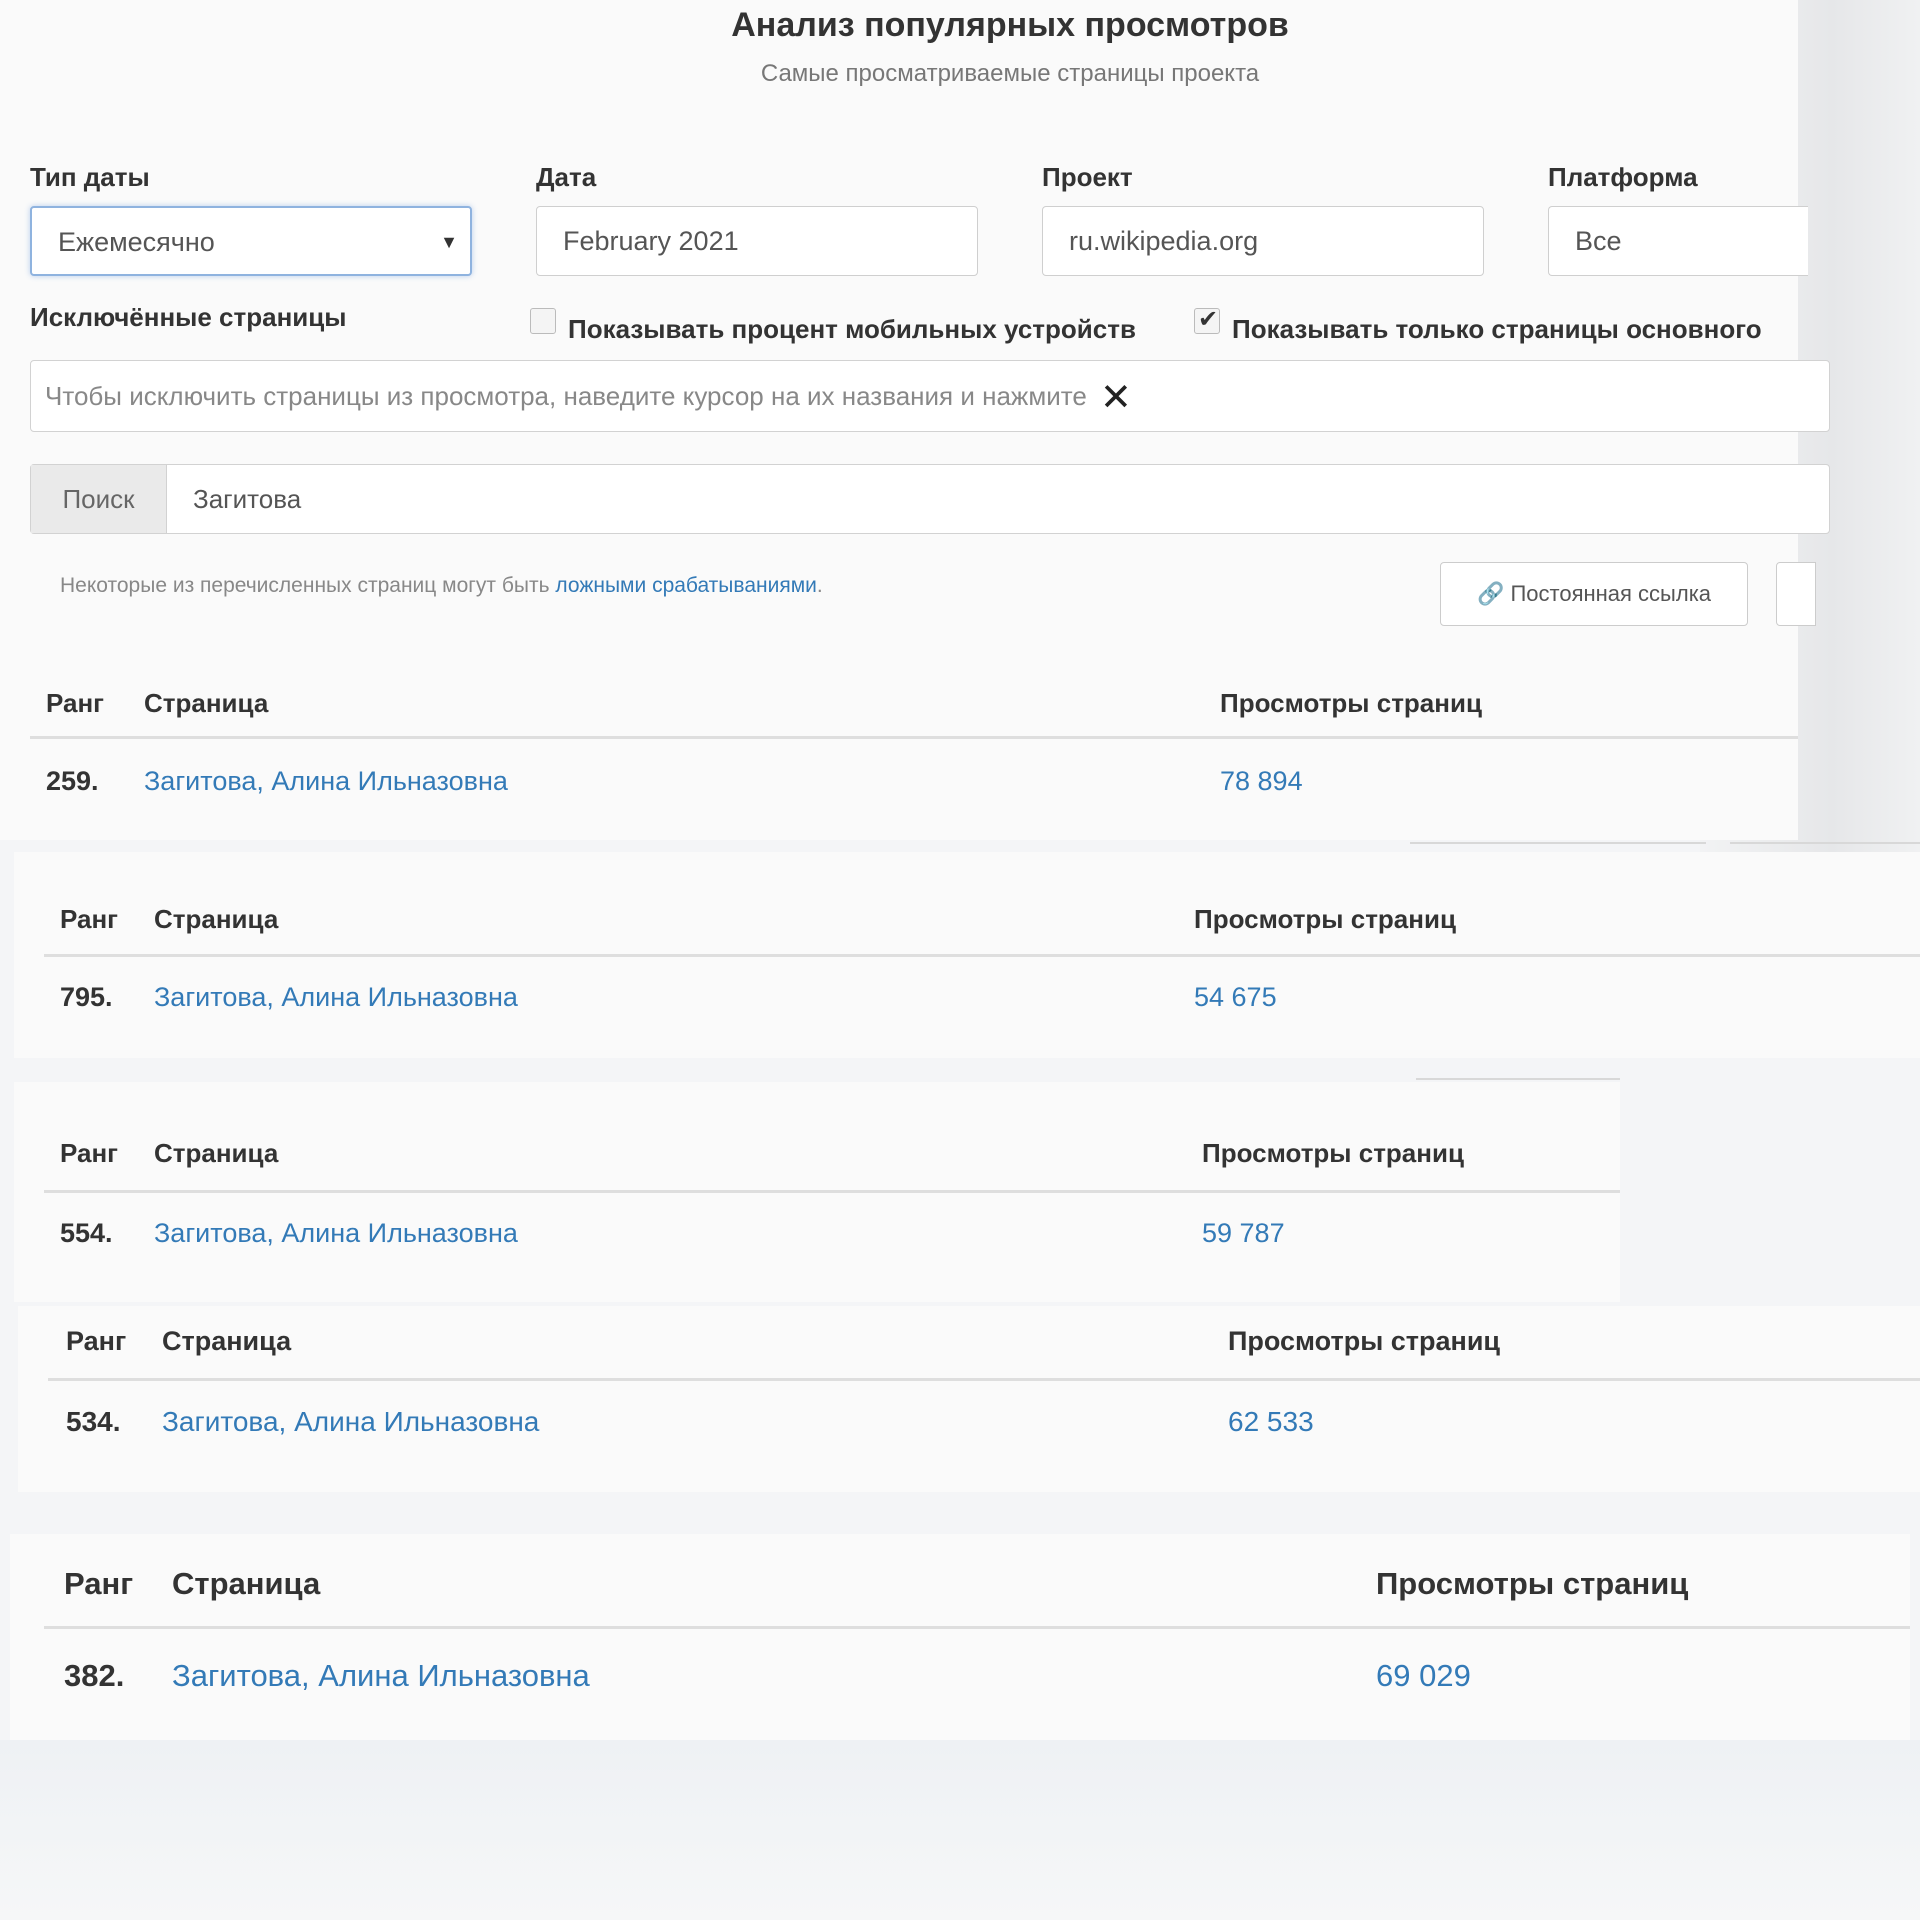  Describe the element at coordinates (852, 329) in the screenshot. I see `mobile-percent-label: Показывать процент мобильных устройств` at that location.